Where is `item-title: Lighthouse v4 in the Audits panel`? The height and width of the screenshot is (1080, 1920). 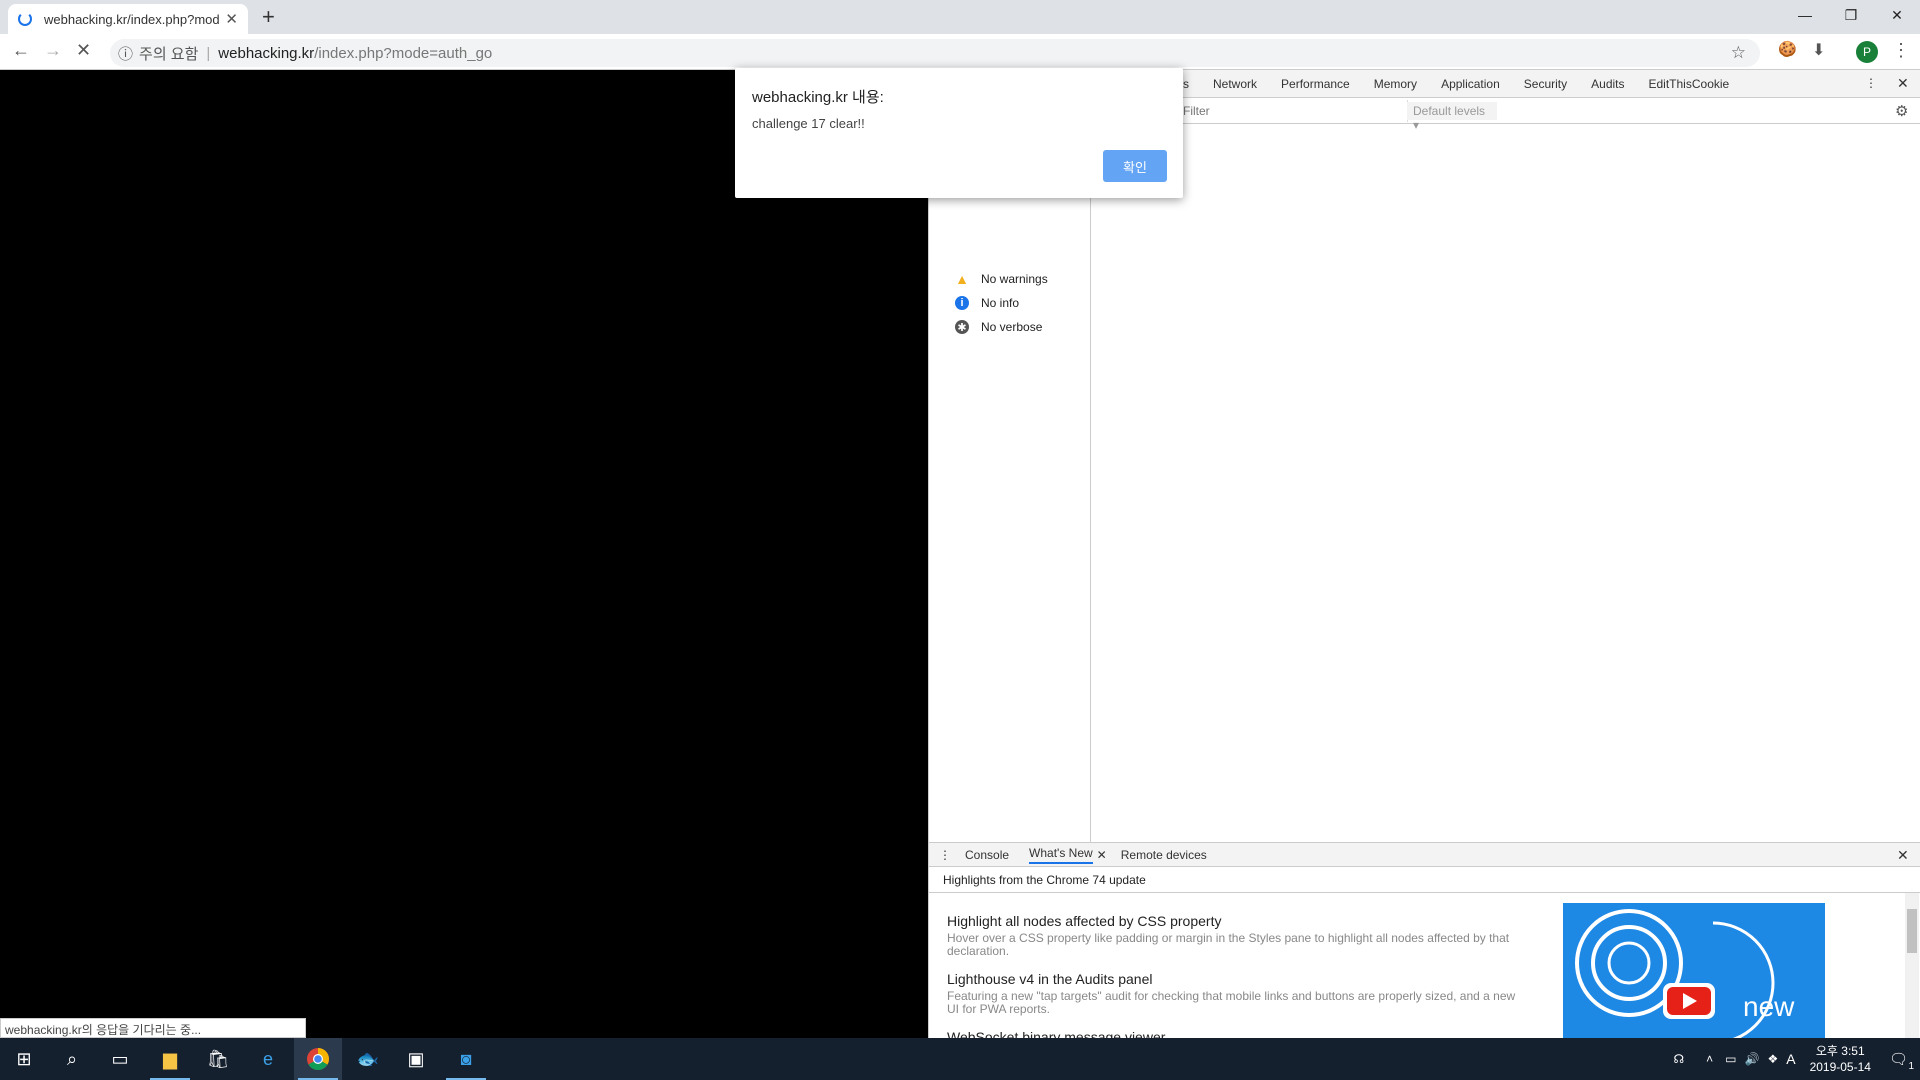
item-title: Lighthouse v4 in the Audits panel is located at coordinates (1237, 979).